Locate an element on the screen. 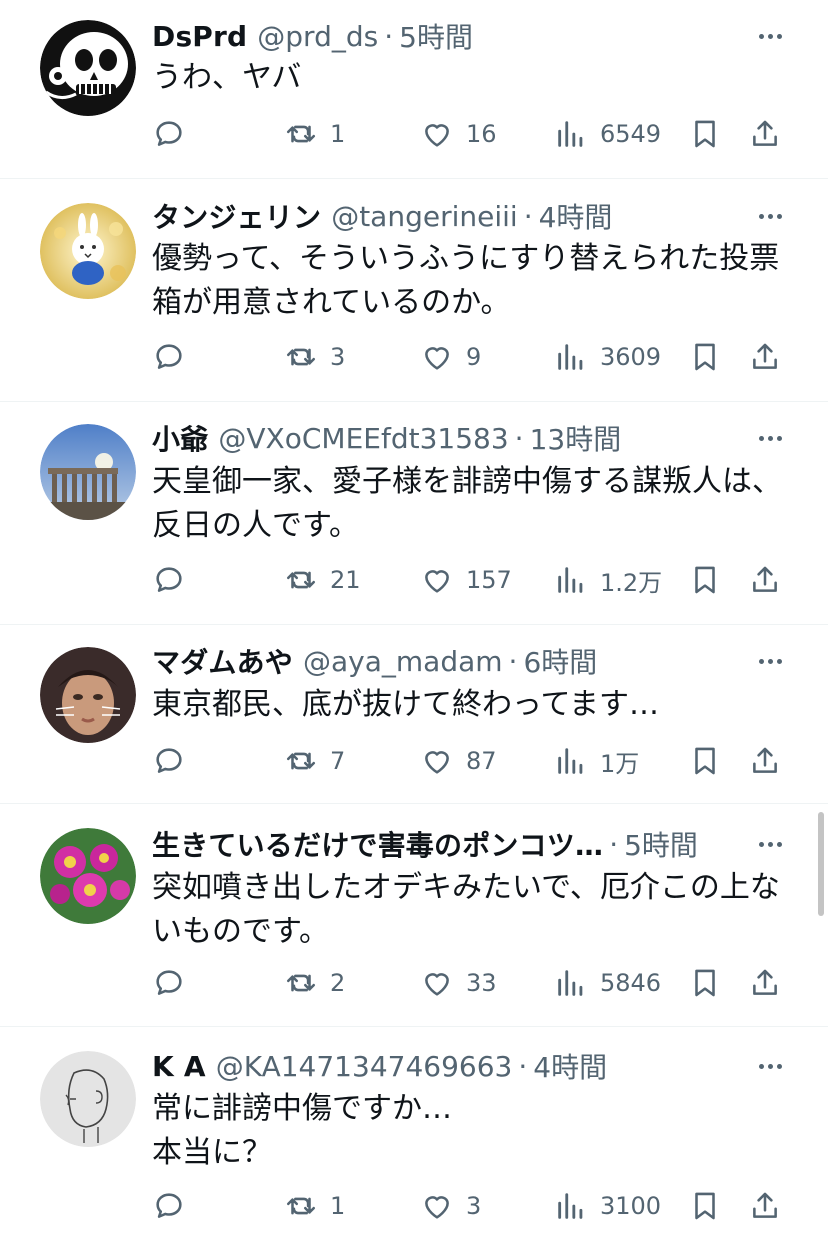  timestamp: 6時間 is located at coordinates (560, 661).